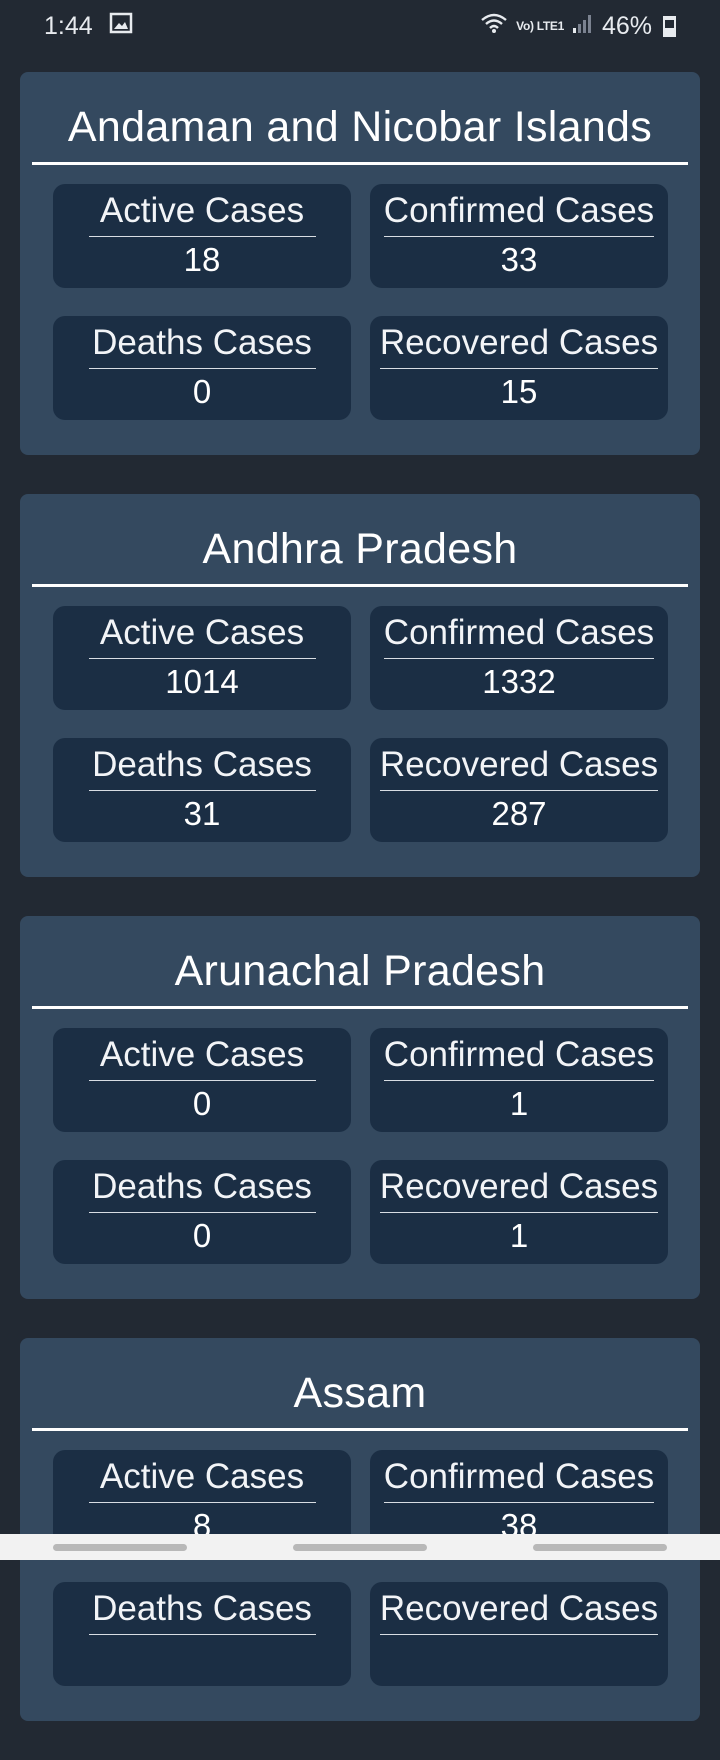  Describe the element at coordinates (68, 25) in the screenshot. I see `status-time: 1:44` at that location.